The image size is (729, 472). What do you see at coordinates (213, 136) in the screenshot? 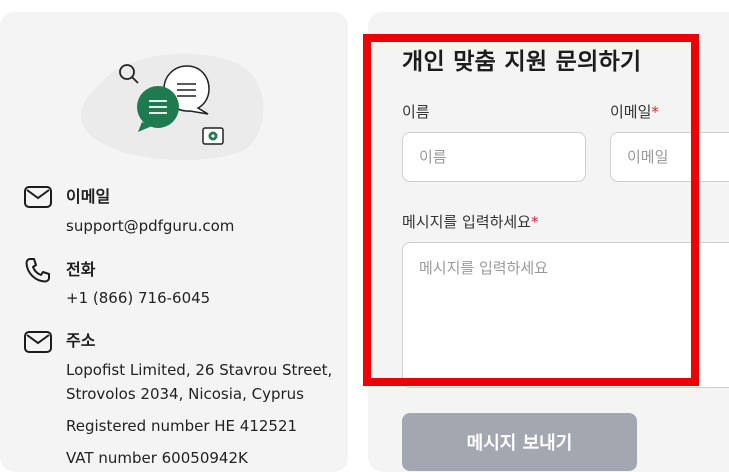
I see `settings-gear-icon` at bounding box center [213, 136].